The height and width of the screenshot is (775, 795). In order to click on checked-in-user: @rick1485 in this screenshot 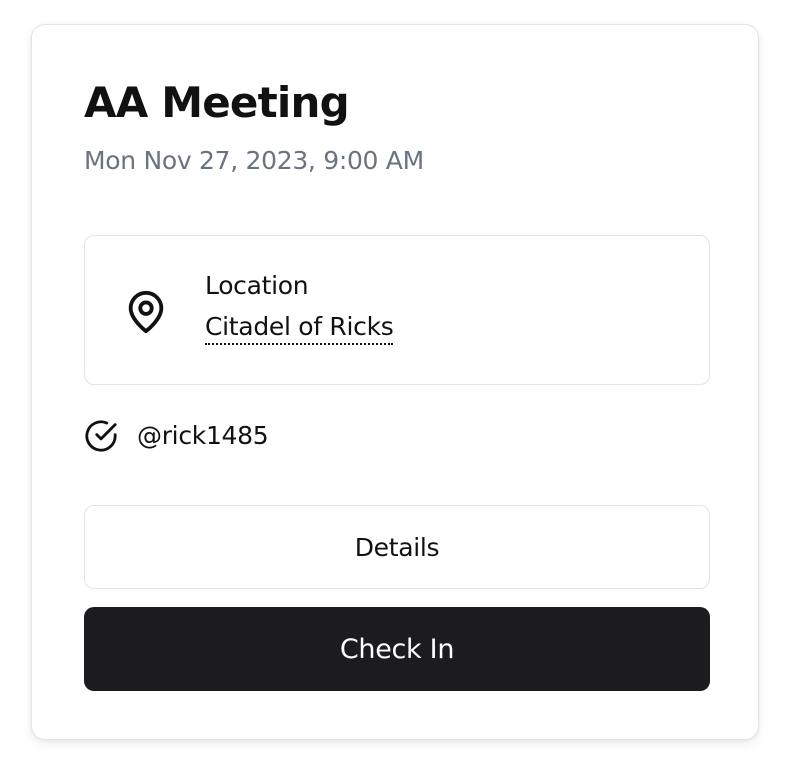, I will do `click(176, 436)`.